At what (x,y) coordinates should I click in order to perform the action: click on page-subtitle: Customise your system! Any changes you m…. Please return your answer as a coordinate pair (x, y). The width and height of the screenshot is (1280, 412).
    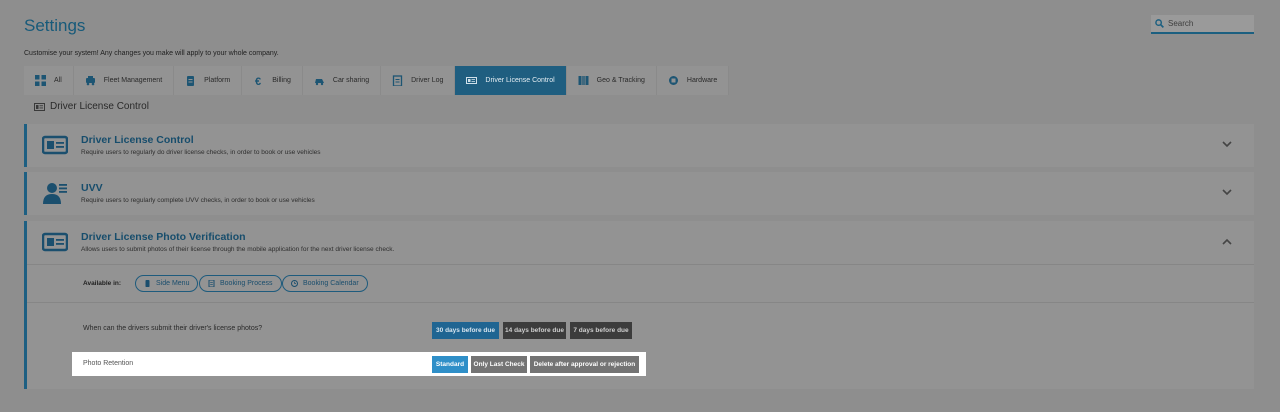
    Looking at the image, I should click on (151, 53).